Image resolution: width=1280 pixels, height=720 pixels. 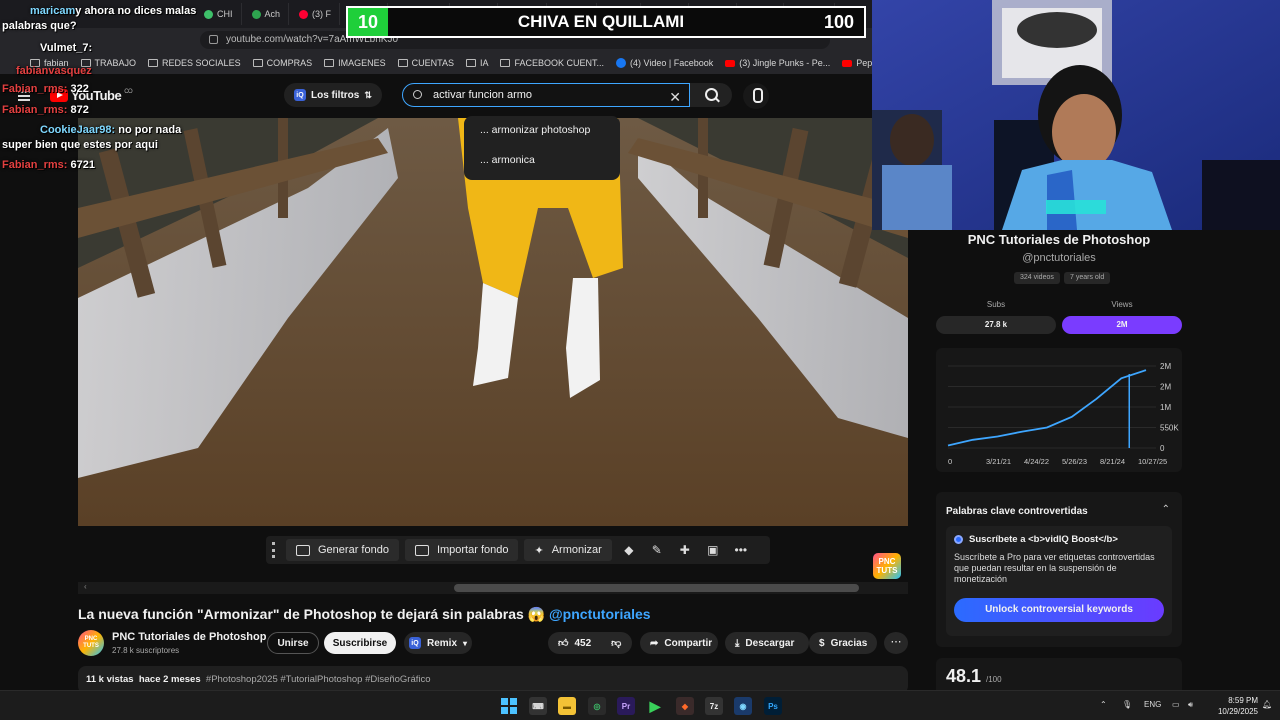 I want to click on share-button: ➦ Compartir, so click(x=679, y=643).